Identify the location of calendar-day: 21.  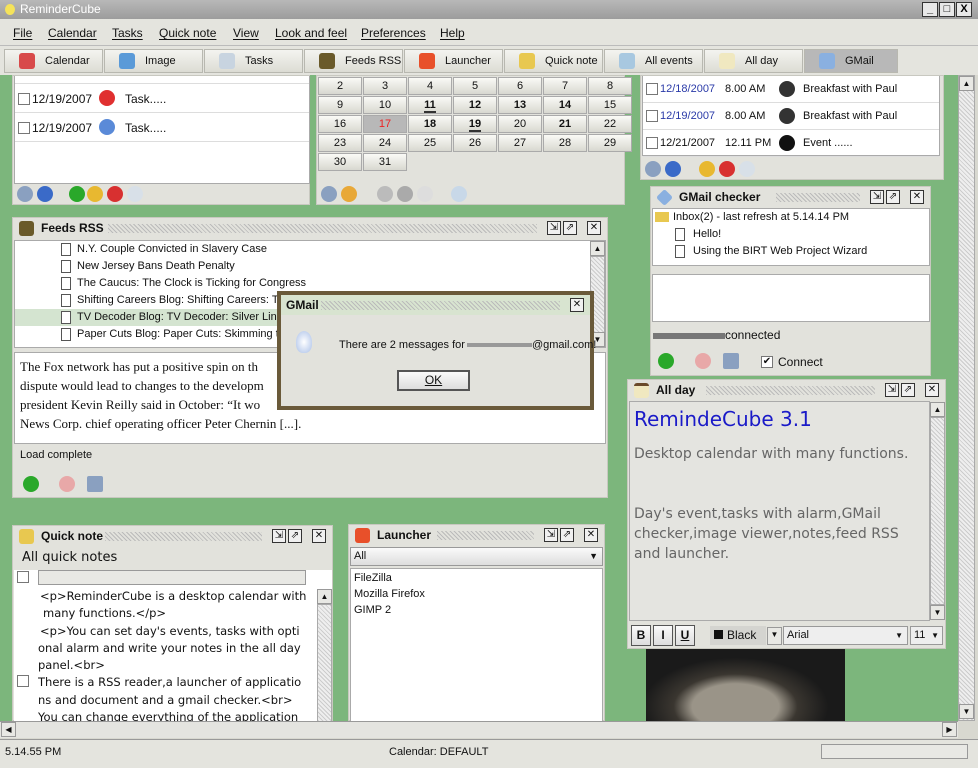
(565, 124).